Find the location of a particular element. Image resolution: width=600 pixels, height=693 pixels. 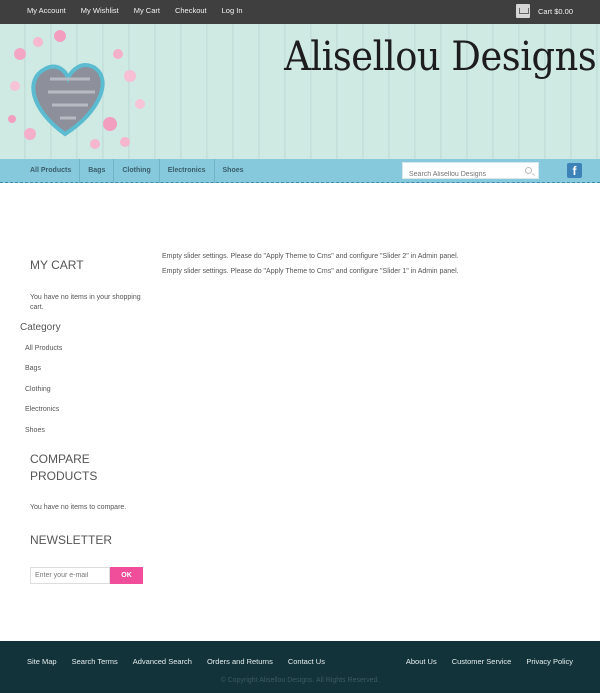

newsletter-title: NEWSLETTER is located at coordinates (71, 540).